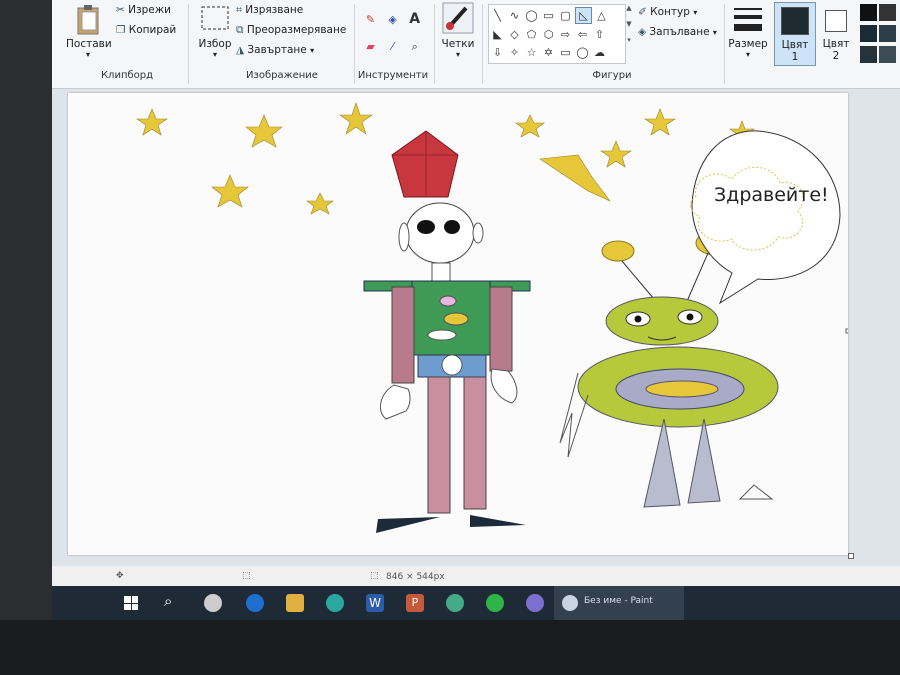 This screenshot has width=900, height=675. I want to click on paste-button: Постави ▾, so click(89, 31).